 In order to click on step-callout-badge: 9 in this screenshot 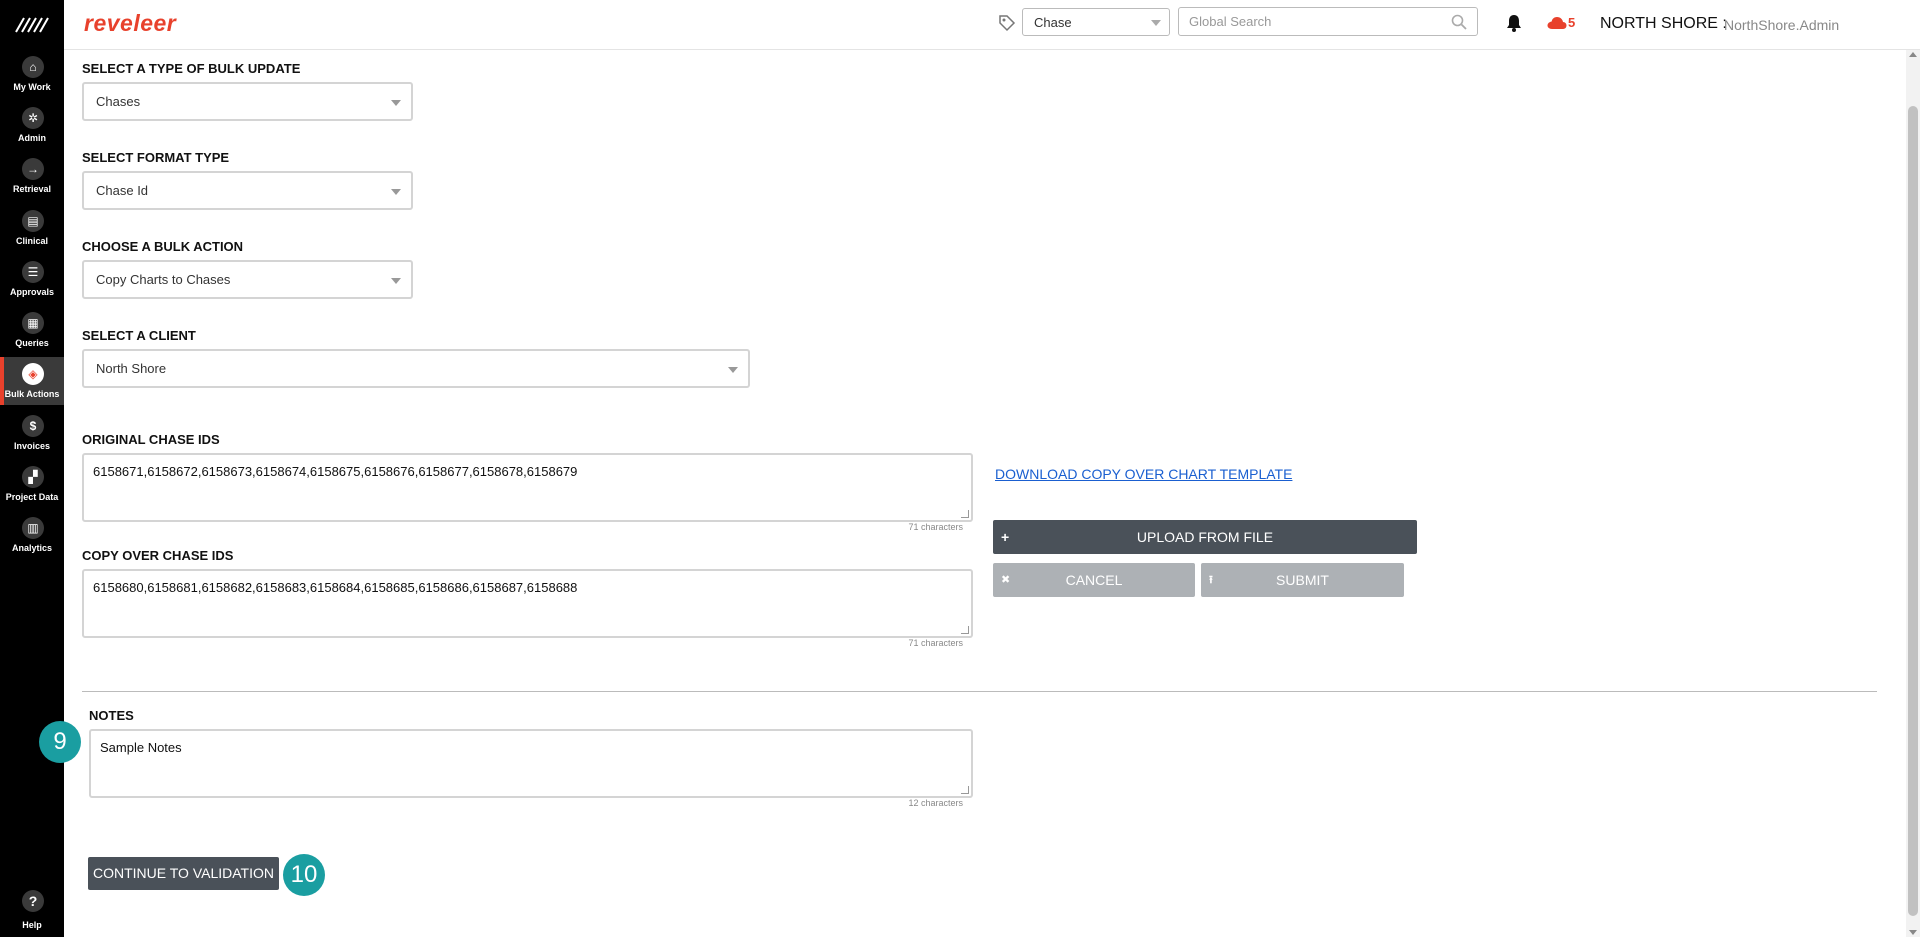, I will do `click(60, 742)`.